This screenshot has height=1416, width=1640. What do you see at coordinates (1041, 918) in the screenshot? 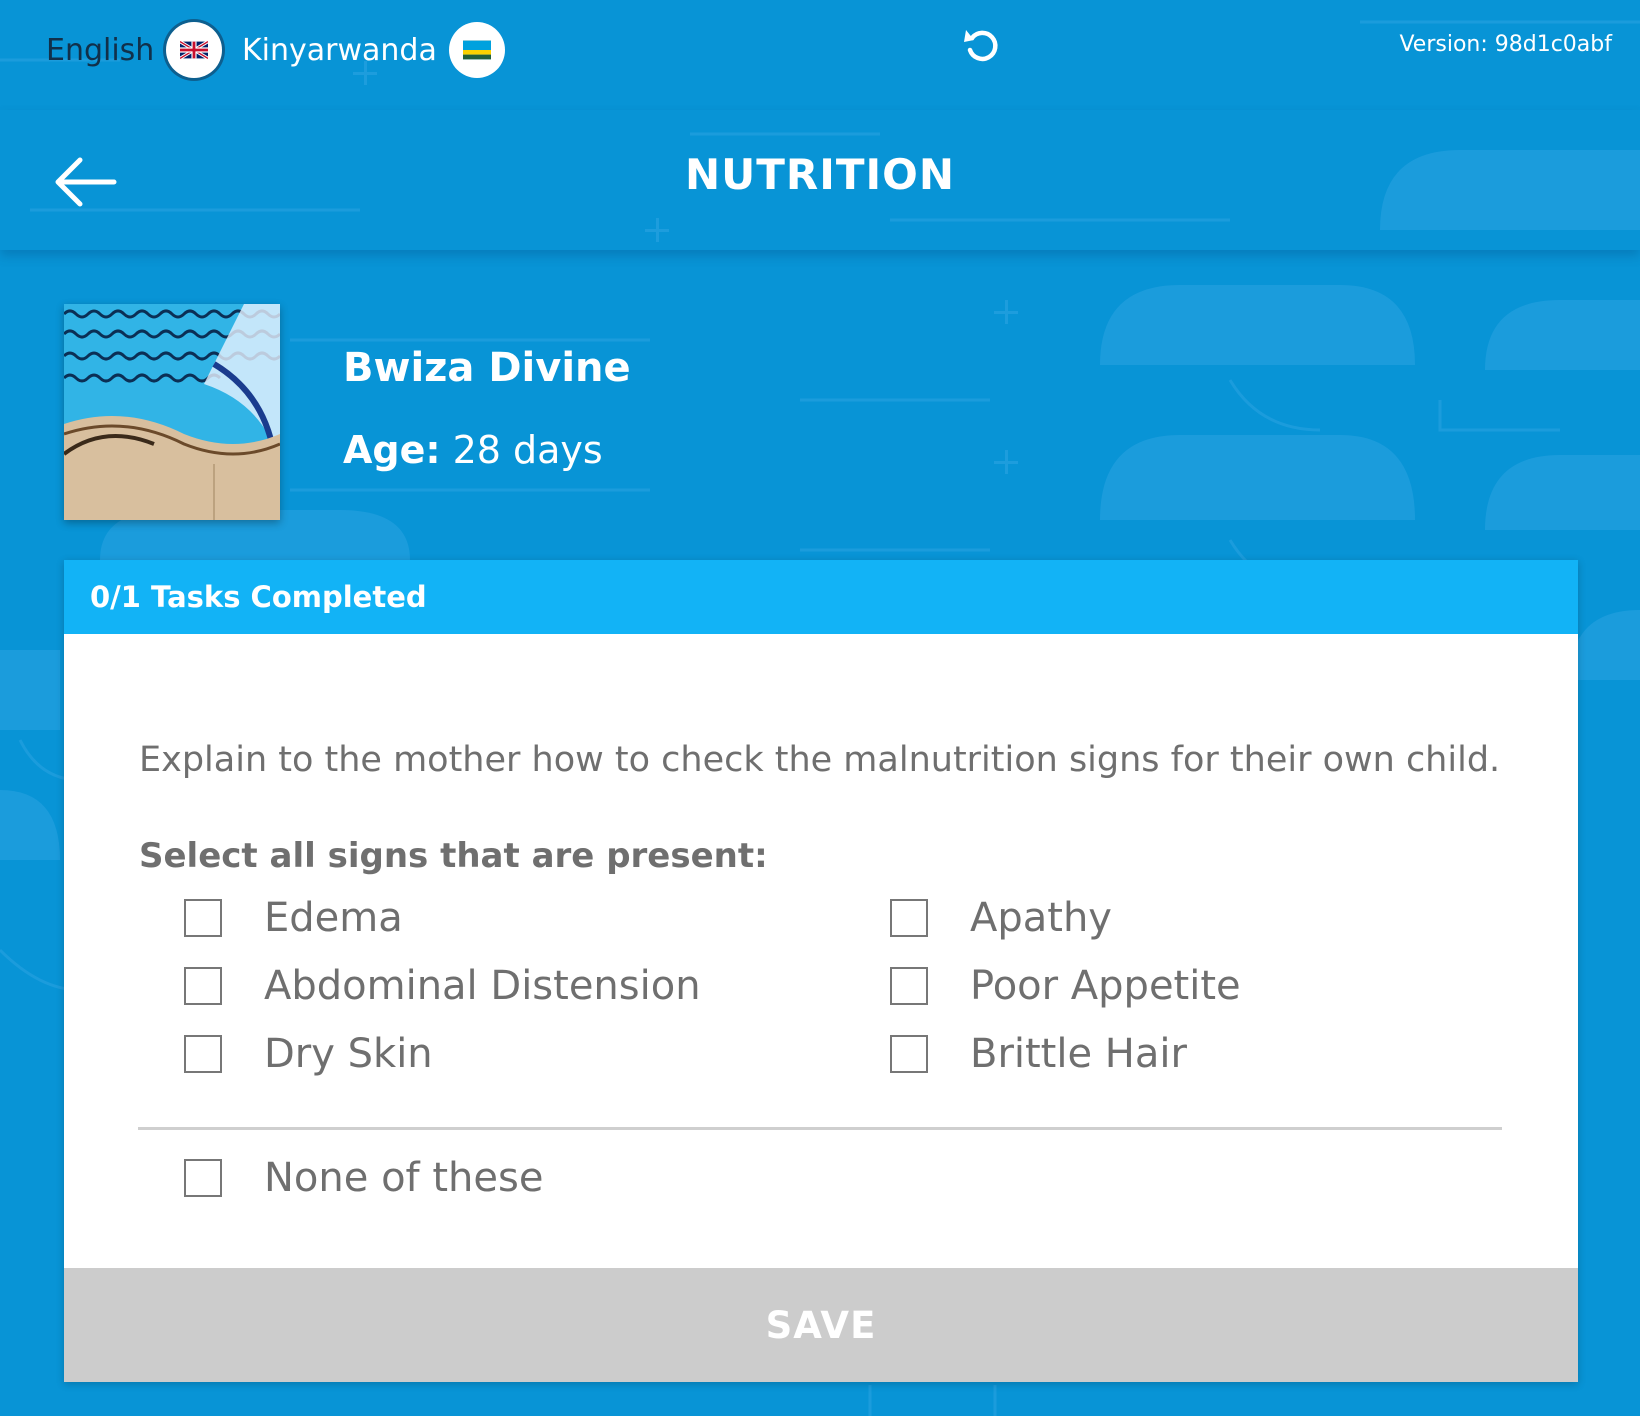
I see `option-label: Apathy` at bounding box center [1041, 918].